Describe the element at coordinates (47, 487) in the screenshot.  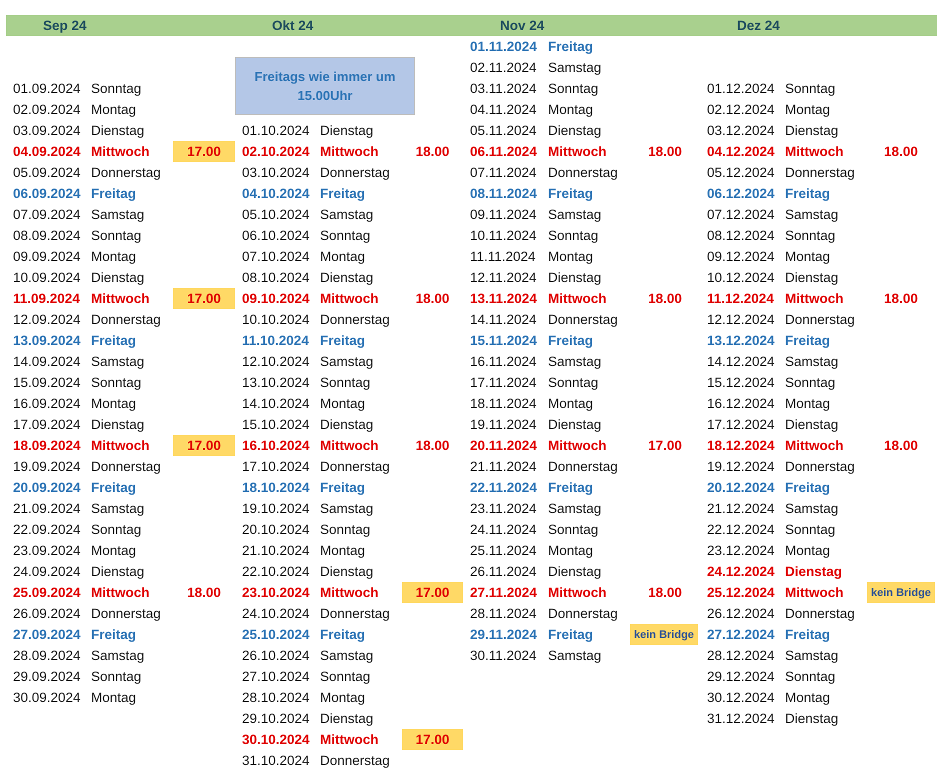
I see `date-cell-text: 20.09.2024` at that location.